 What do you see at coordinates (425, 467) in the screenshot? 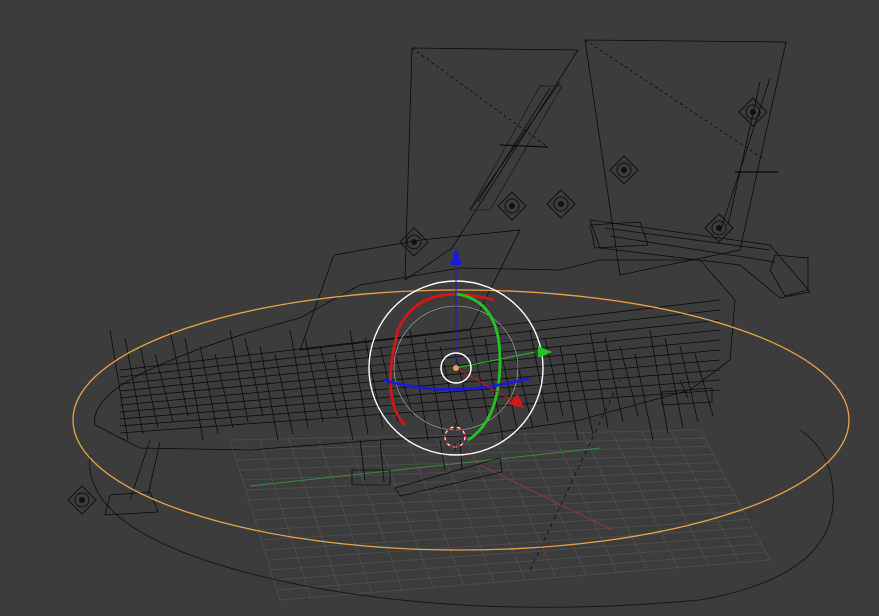
I see `grid-axis-x` at bounding box center [425, 467].